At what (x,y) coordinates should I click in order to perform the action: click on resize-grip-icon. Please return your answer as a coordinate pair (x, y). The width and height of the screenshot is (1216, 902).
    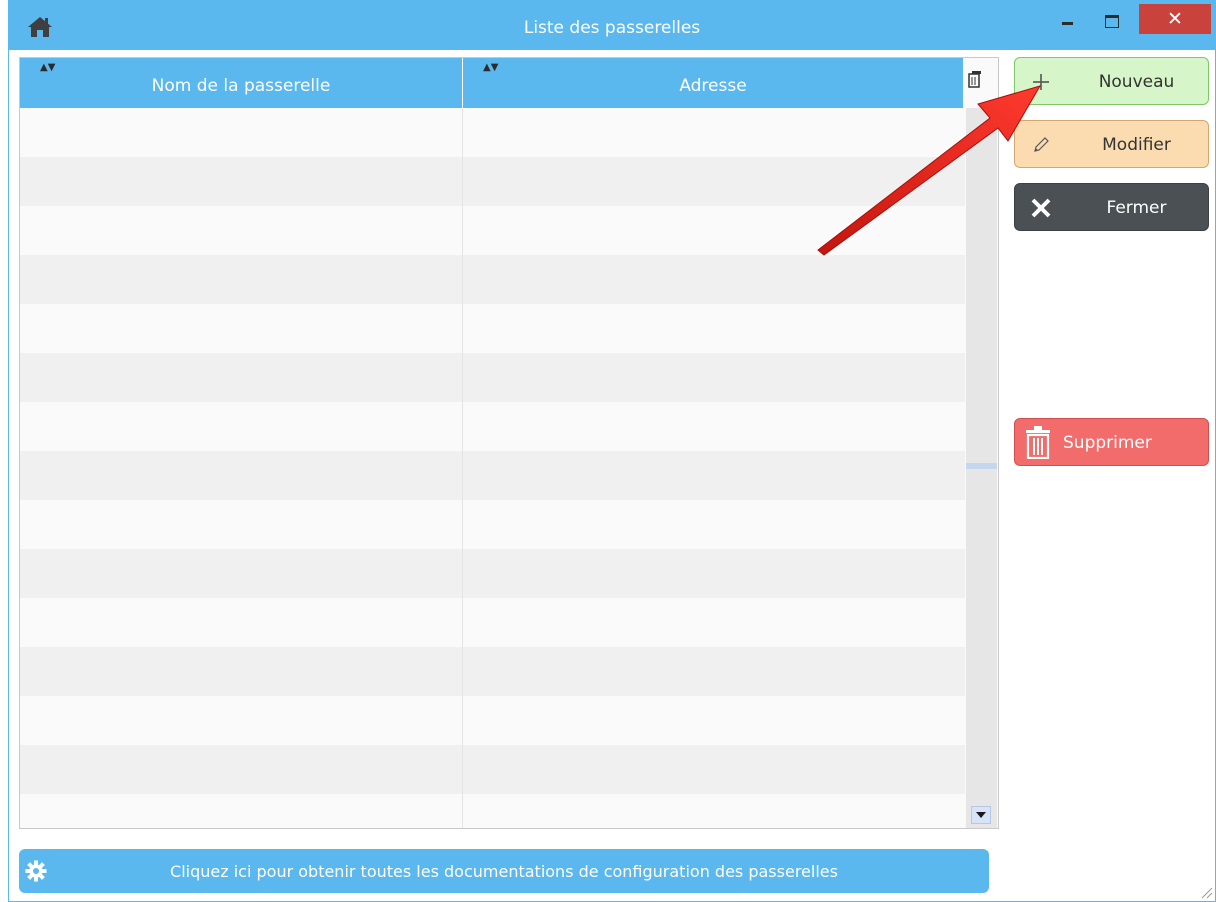
    Looking at the image, I should click on (1206, 892).